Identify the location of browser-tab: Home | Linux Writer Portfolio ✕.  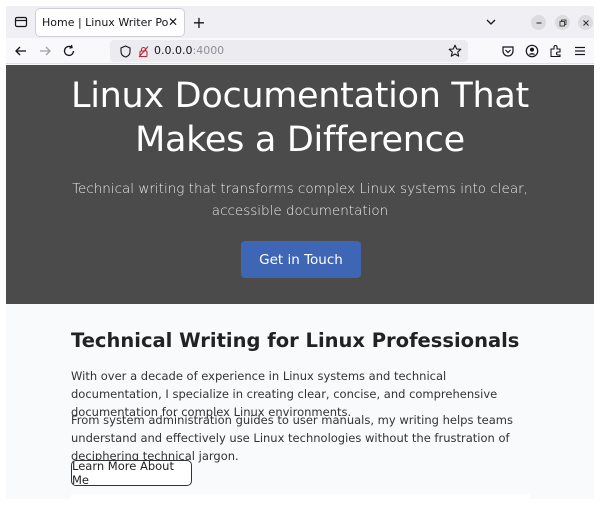
(110, 22).